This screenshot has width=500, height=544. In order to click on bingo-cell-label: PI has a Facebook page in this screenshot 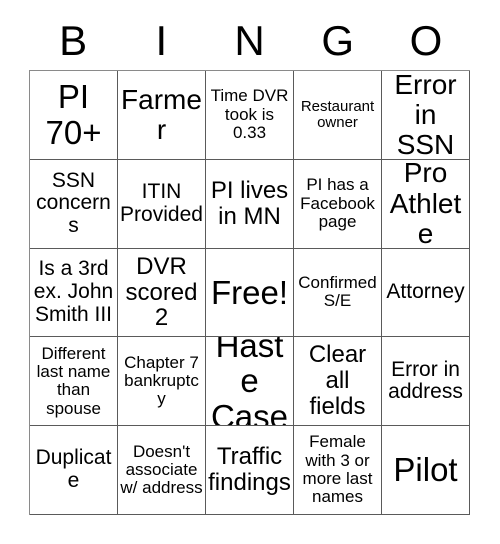, I will do `click(337, 203)`.